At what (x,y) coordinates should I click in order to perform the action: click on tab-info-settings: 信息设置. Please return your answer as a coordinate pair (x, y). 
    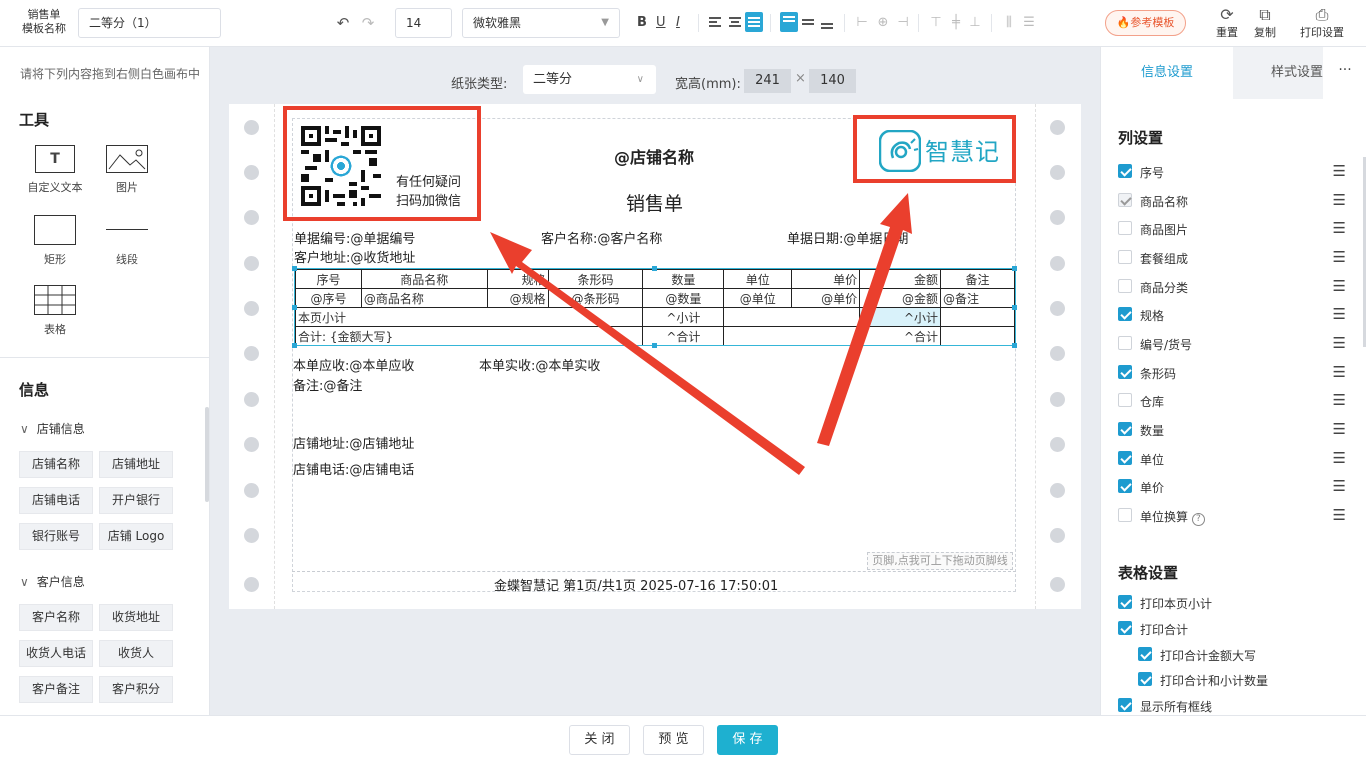
    Looking at the image, I should click on (1167, 73).